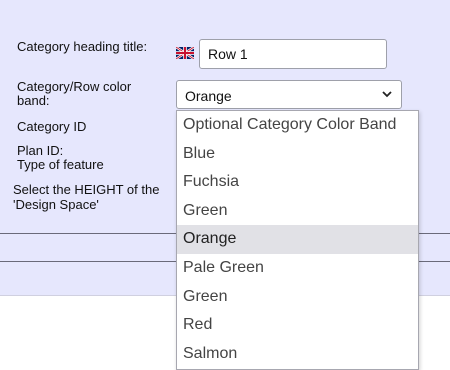 This screenshot has height=370, width=450. I want to click on heading-title-label: Category heading title:, so click(82, 46).